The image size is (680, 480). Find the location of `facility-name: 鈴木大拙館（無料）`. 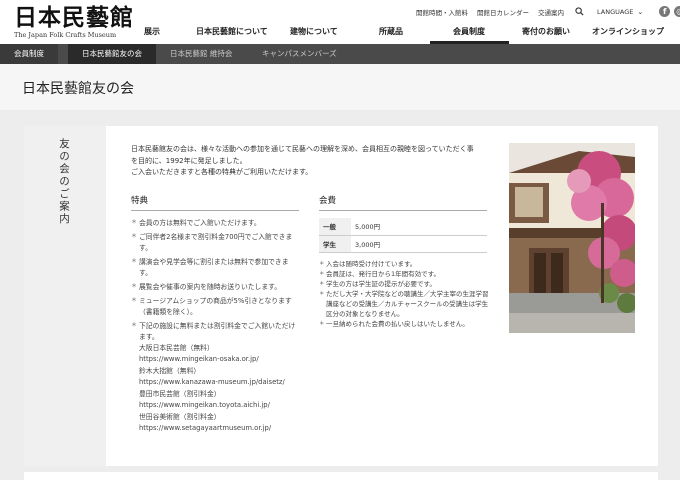

facility-name: 鈴木大拙館（無料） is located at coordinates (170, 370).